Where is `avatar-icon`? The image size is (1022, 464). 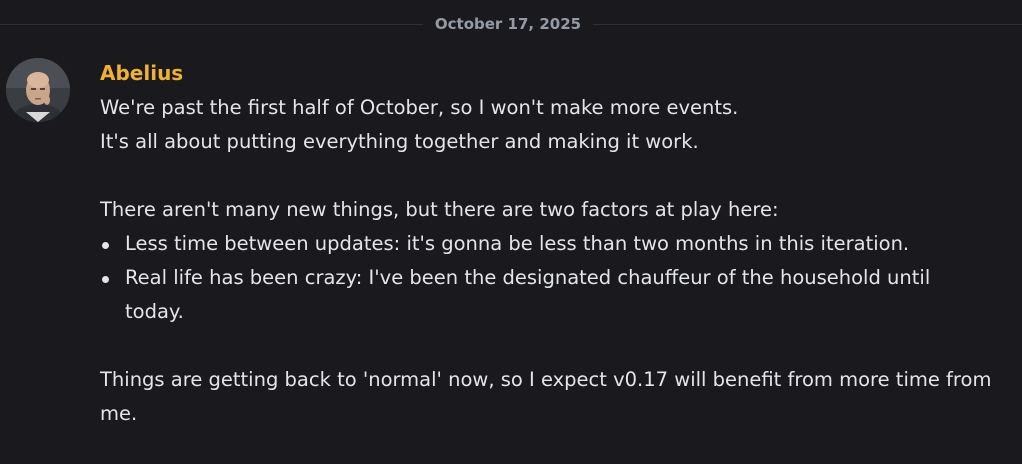
avatar-icon is located at coordinates (38, 90).